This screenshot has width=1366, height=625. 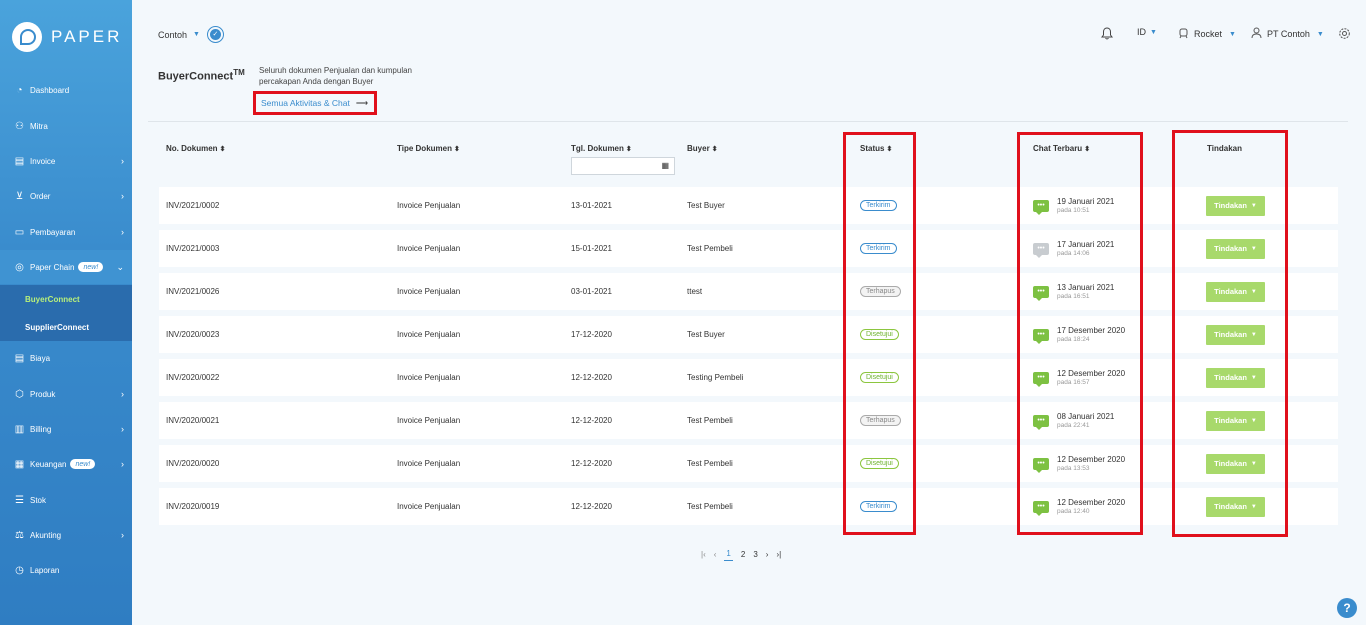 I want to click on sidebar-item-label: Pembayaran, so click(x=53, y=232).